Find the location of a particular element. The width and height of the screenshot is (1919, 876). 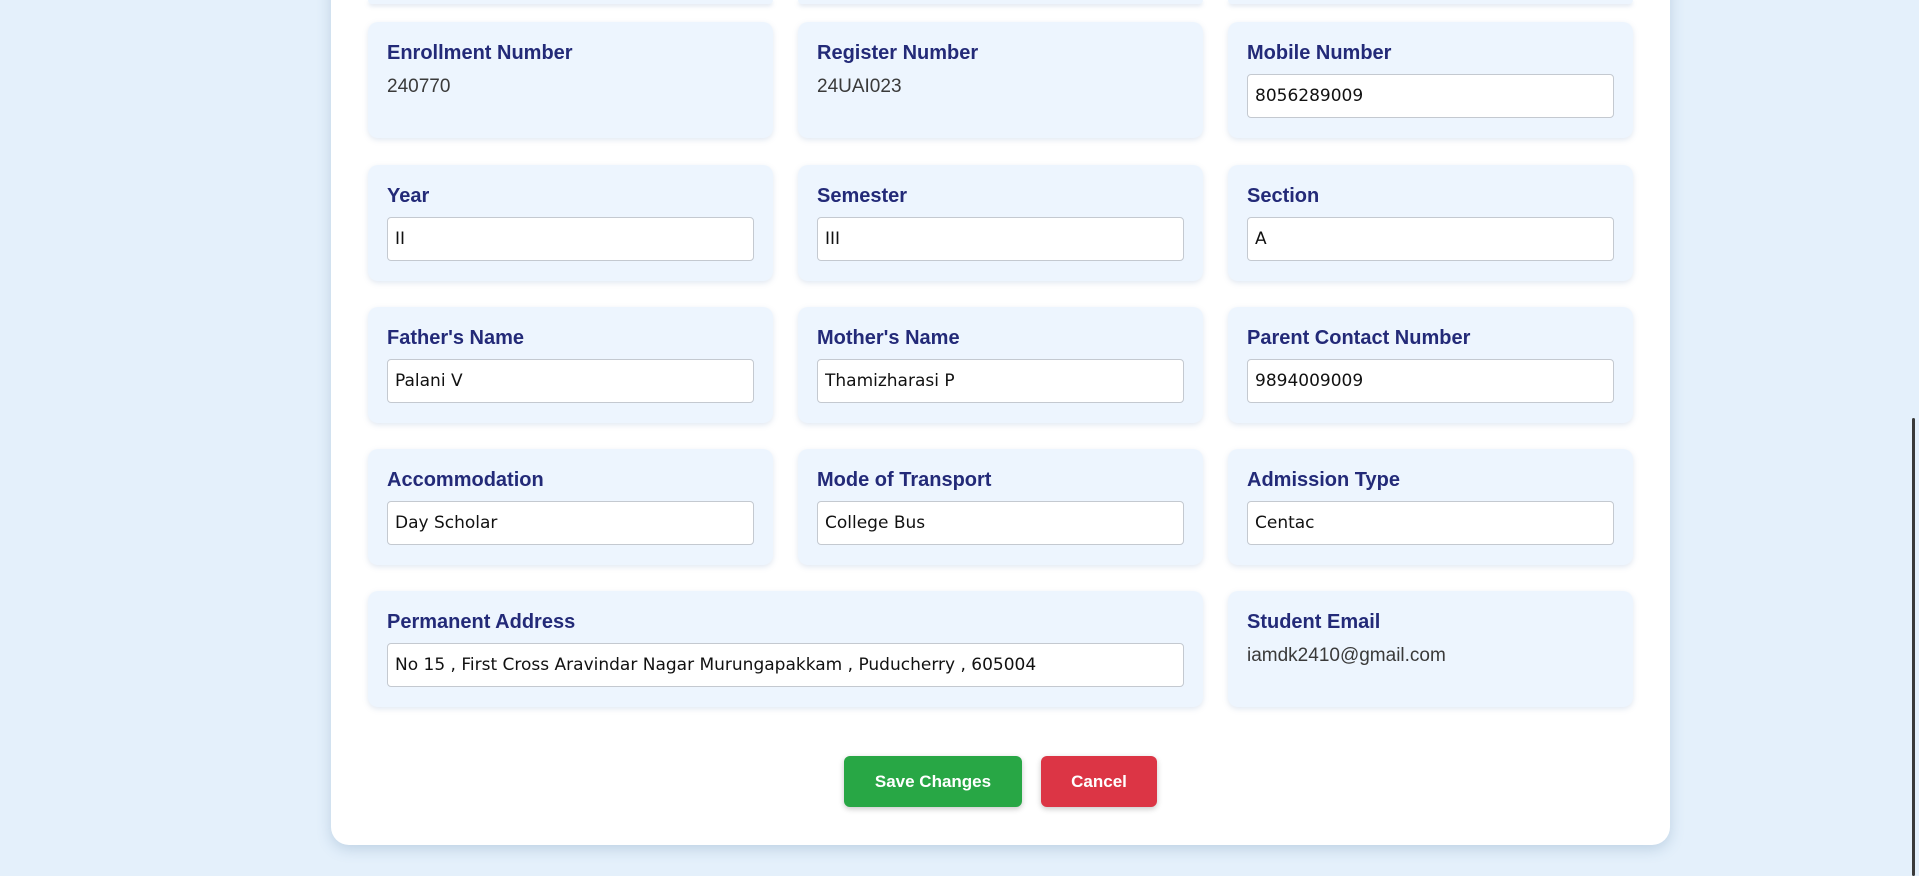

enrollment-number-field: Enrollment Number 240770 is located at coordinates (570, 80).